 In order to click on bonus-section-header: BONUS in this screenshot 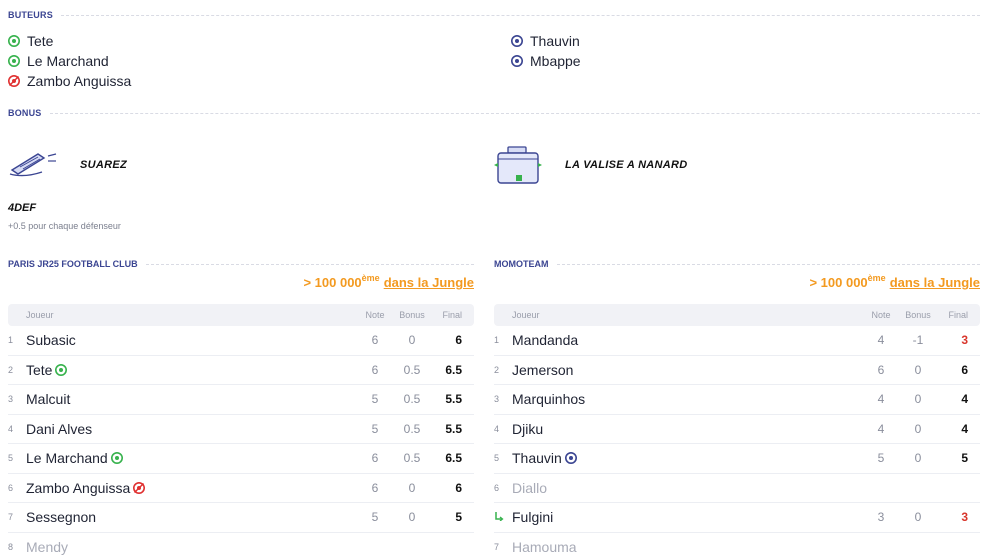, I will do `click(494, 113)`.